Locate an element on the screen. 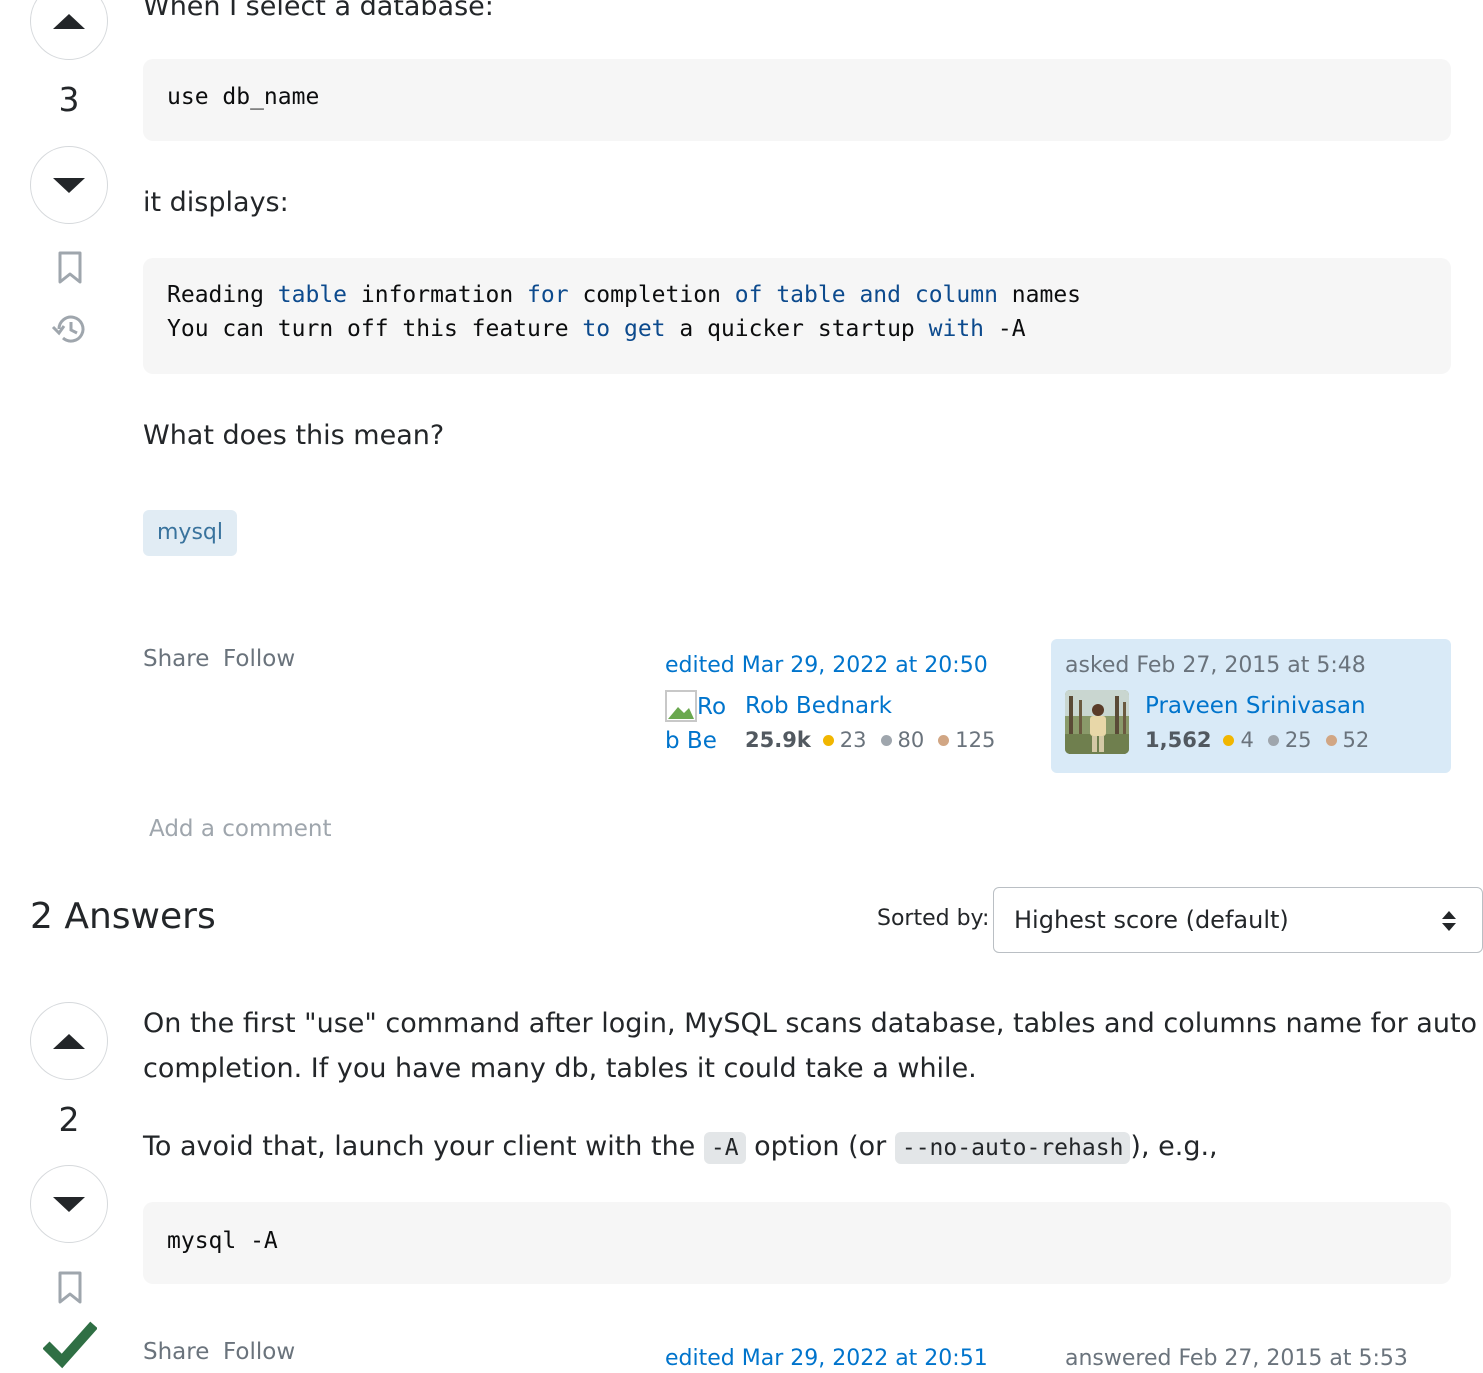 This screenshot has width=1483, height=1373. code-keyword: column is located at coordinates (956, 295).